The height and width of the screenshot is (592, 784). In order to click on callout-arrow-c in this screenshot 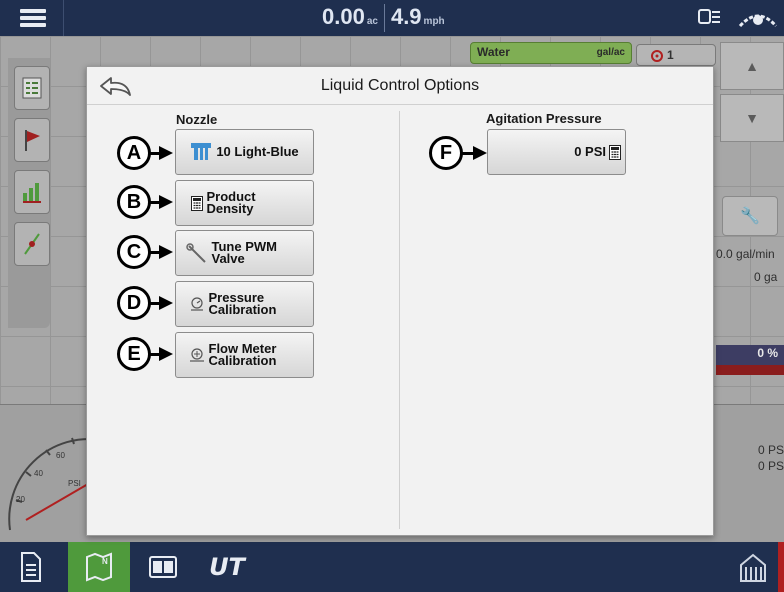, I will do `click(166, 252)`.